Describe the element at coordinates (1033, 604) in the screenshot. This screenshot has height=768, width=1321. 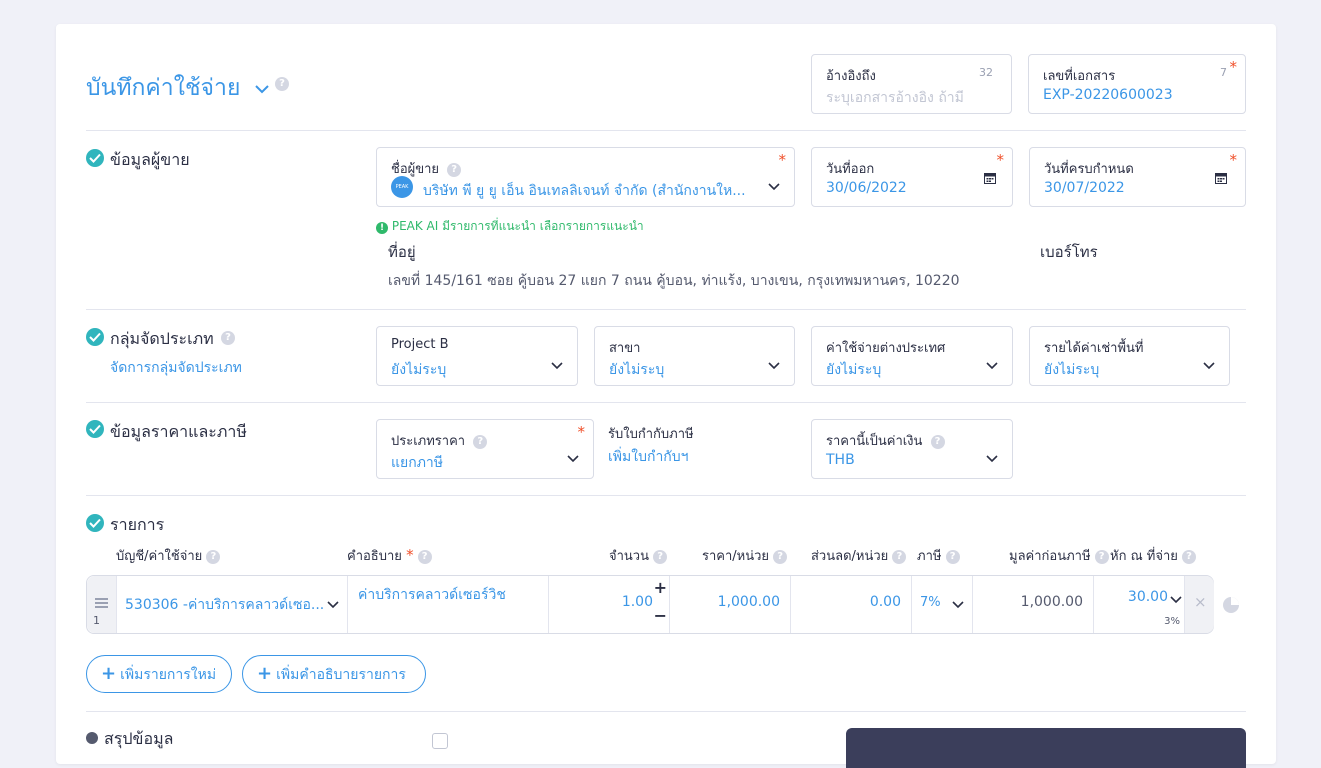
I see `amount-cell: 1,000.00` at that location.